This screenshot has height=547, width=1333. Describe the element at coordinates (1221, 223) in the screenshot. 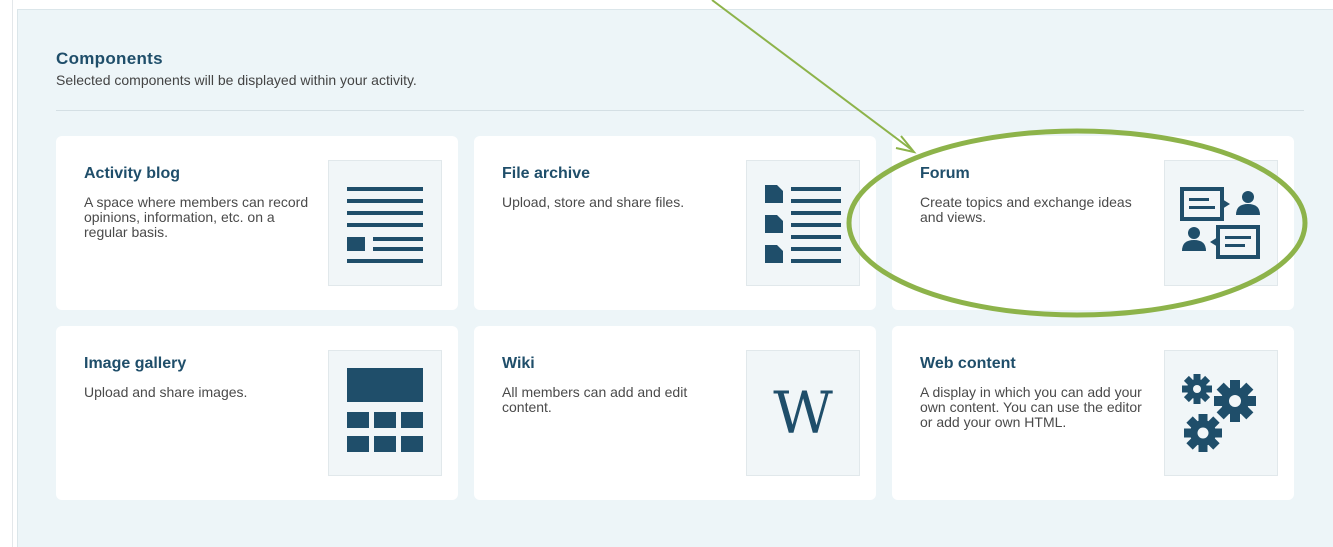

I see `forum-icon` at that location.